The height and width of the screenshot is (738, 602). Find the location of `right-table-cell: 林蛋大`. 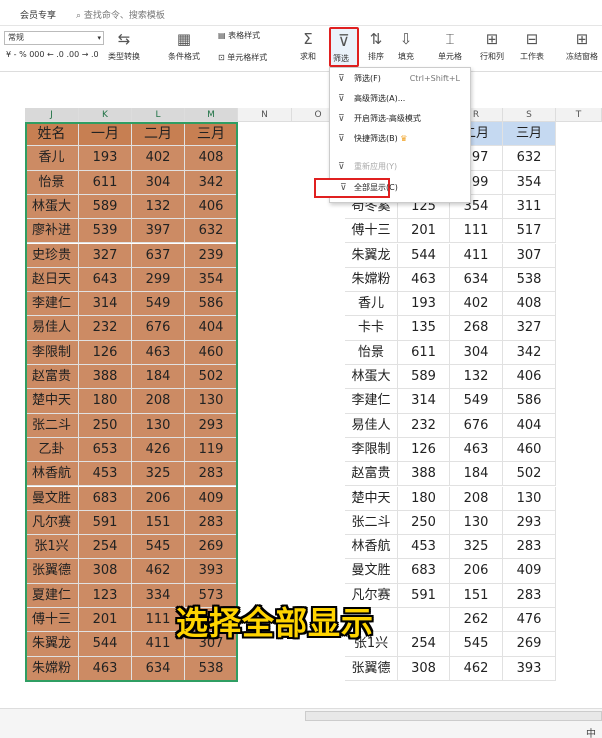

right-table-cell: 林蛋大 is located at coordinates (371, 377).